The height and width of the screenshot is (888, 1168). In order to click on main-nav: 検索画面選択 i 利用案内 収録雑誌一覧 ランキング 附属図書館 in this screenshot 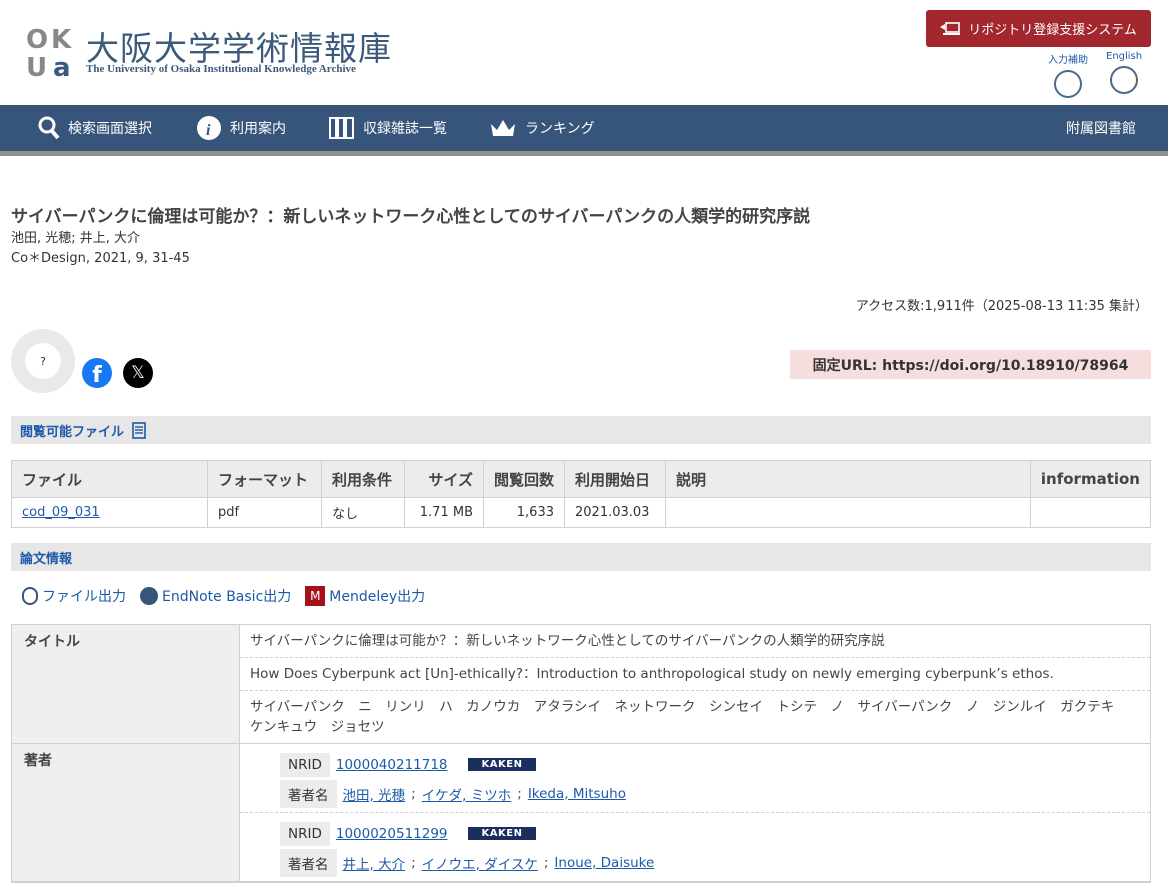, I will do `click(584, 128)`.